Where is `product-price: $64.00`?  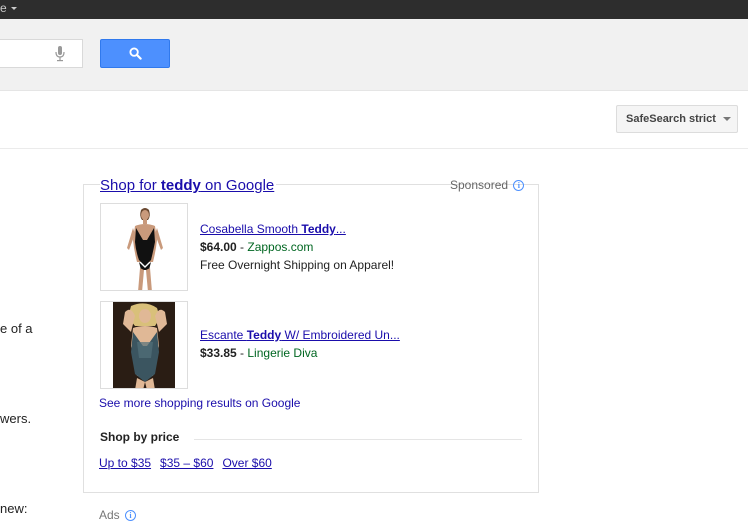
product-price: $64.00 is located at coordinates (218, 247).